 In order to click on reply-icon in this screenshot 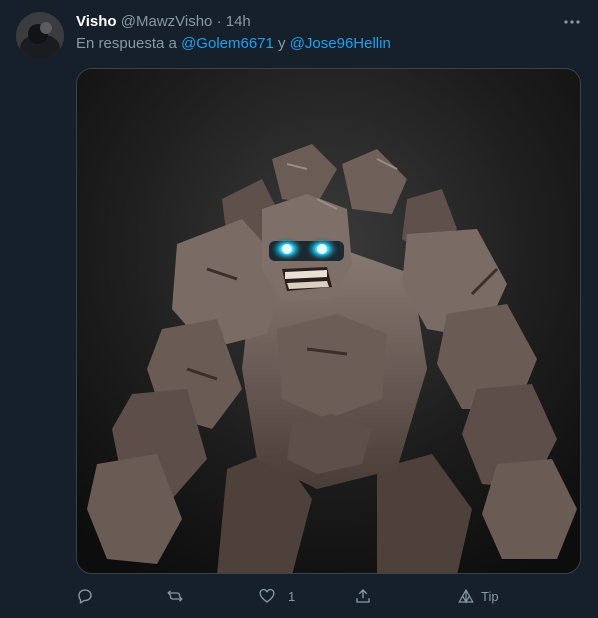, I will do `click(85, 596)`.